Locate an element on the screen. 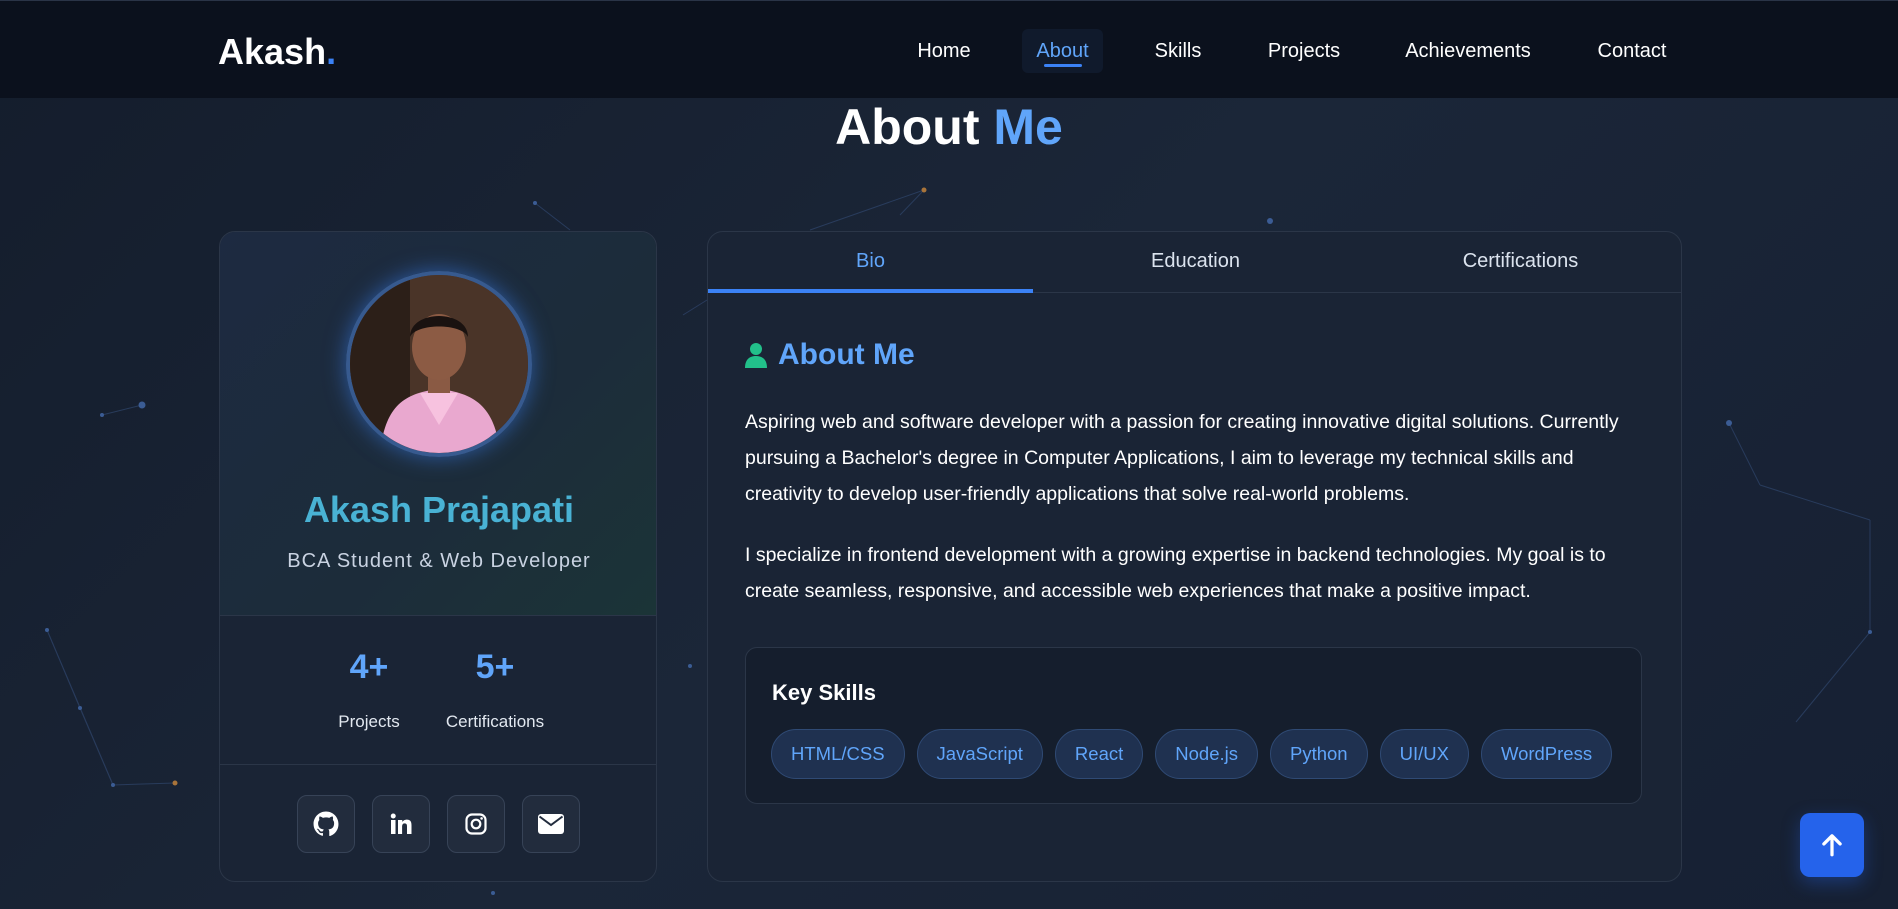 The height and width of the screenshot is (909, 1898). nav-item-achievements: Achievements is located at coordinates (1468, 51).